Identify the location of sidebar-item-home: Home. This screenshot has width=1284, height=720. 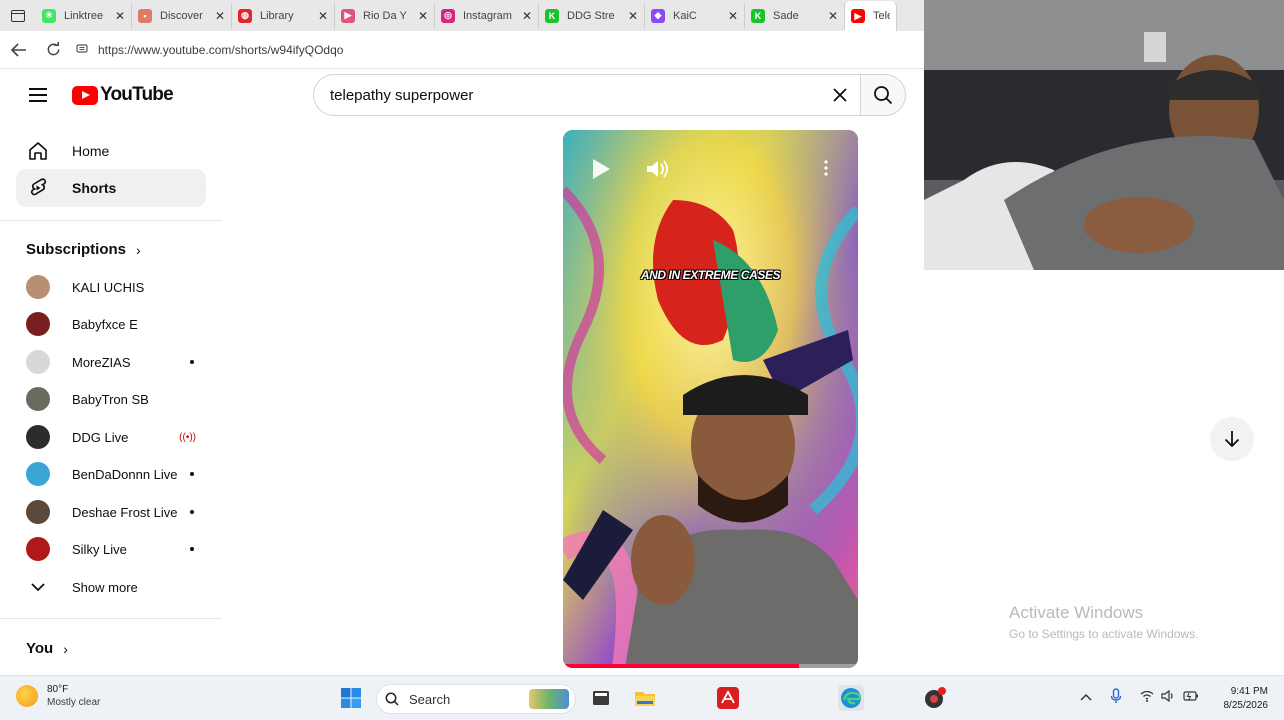
(111, 151).